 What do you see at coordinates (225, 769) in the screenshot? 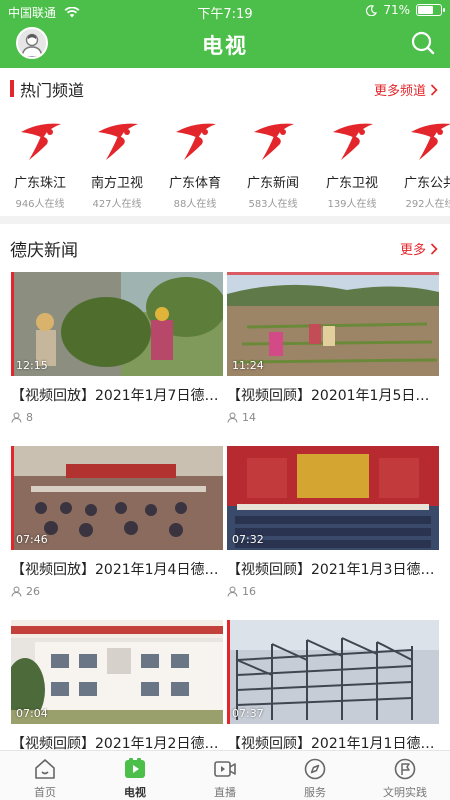
I see `live-camera-icon` at bounding box center [225, 769].